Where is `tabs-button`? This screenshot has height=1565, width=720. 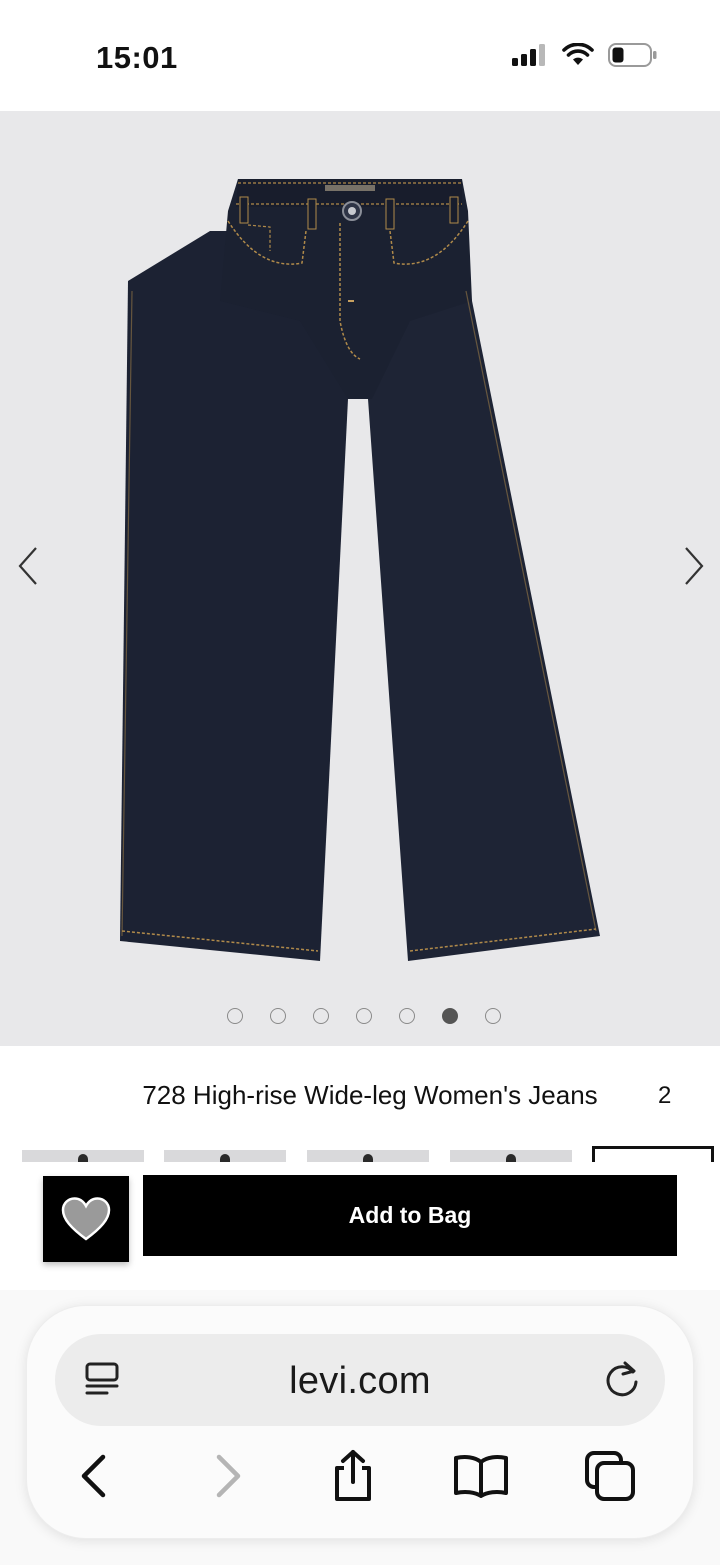
tabs-button is located at coordinates (610, 1476).